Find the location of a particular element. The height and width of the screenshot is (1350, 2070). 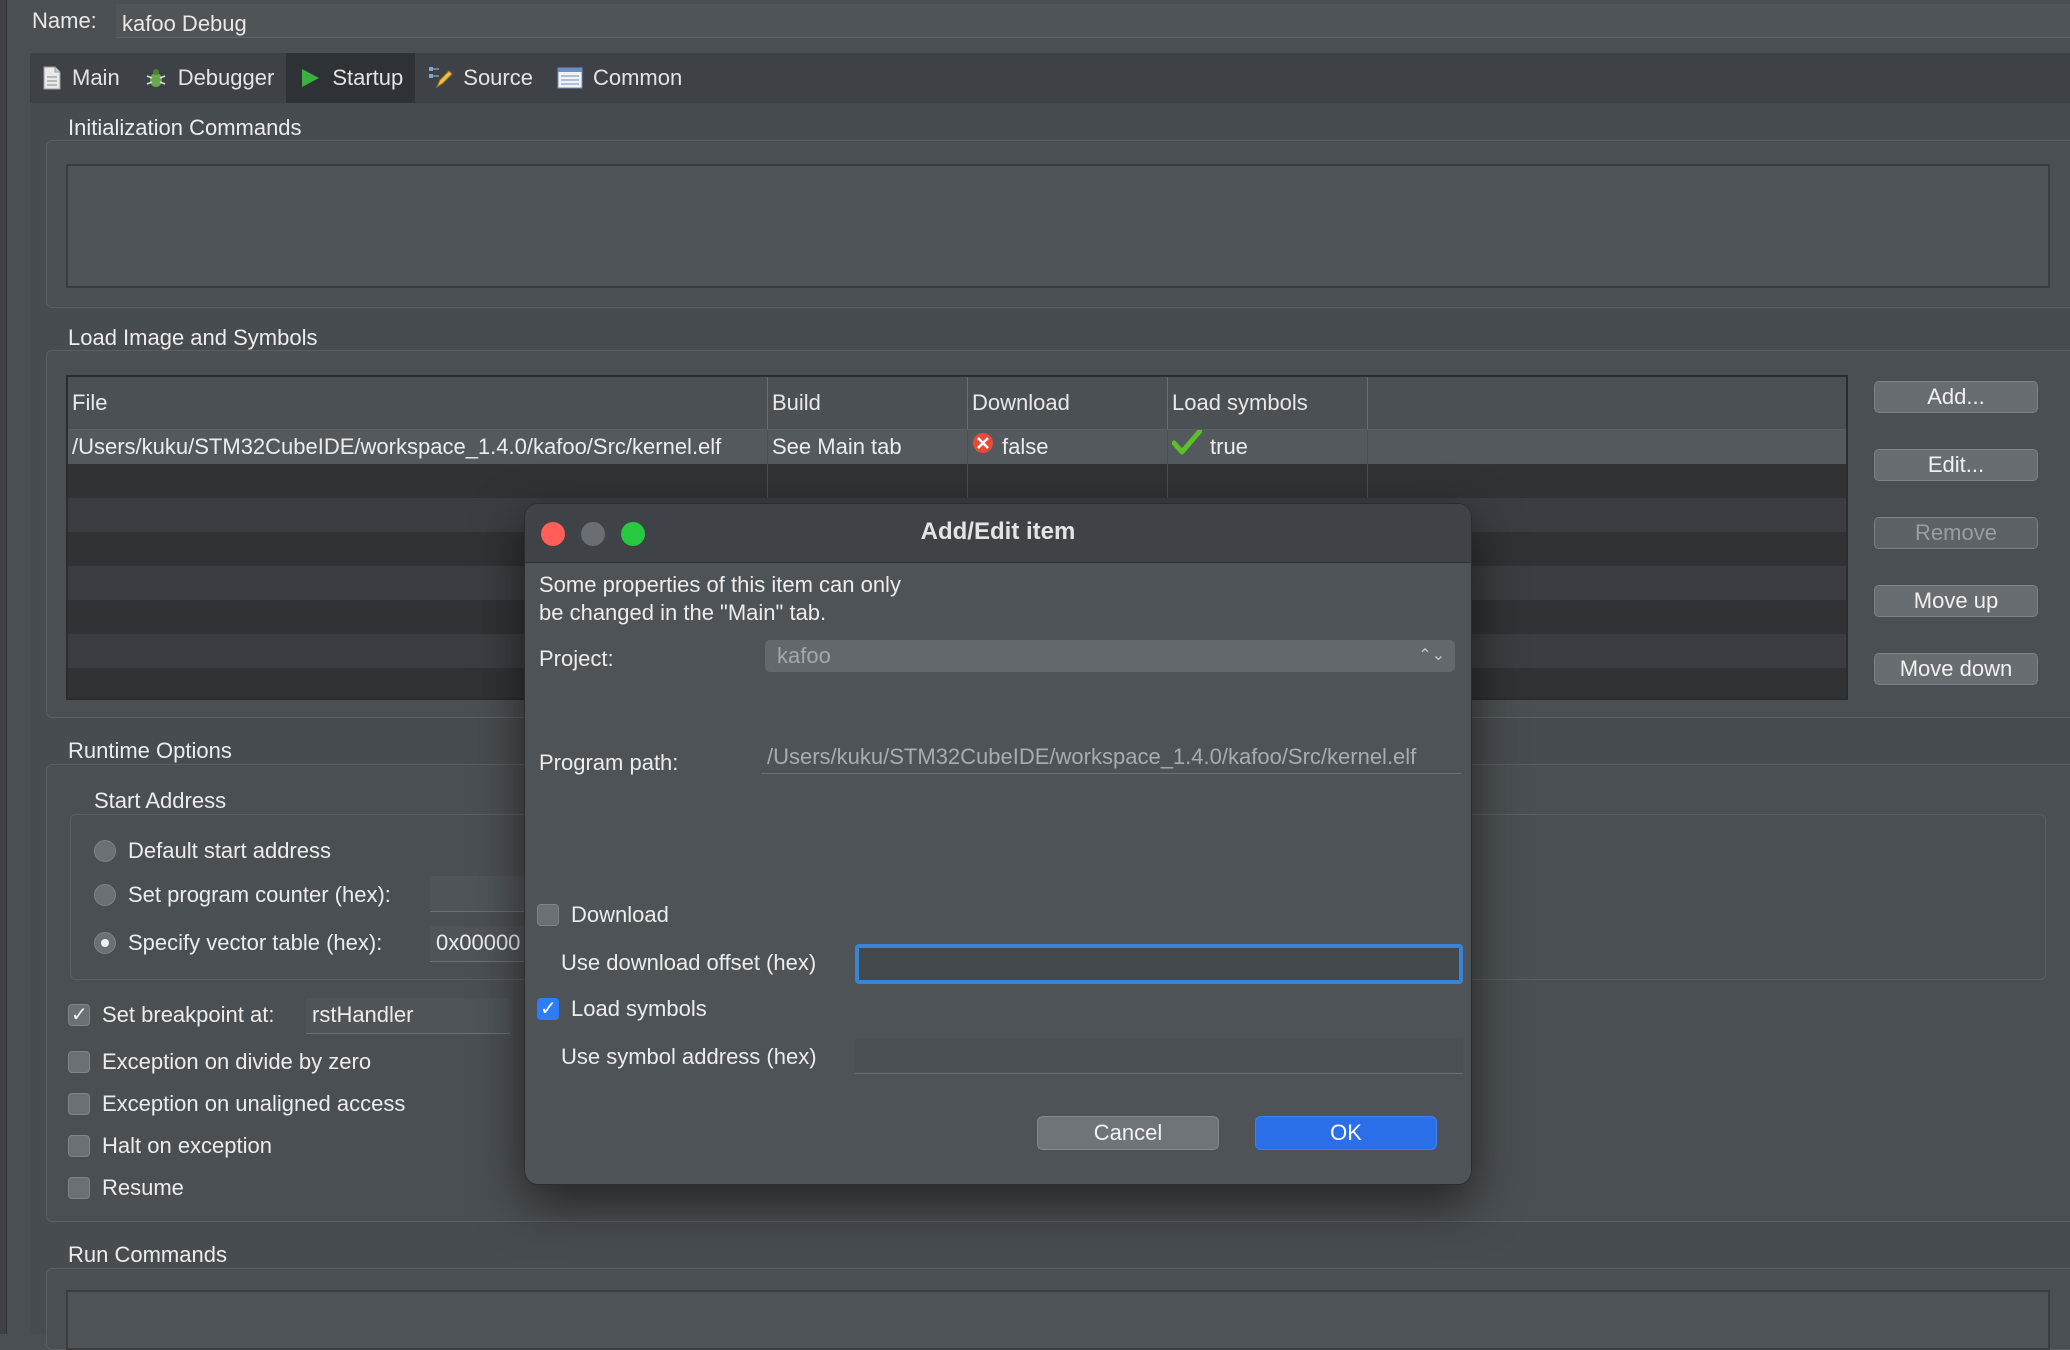

cell-download: false is located at coordinates (1068, 447).